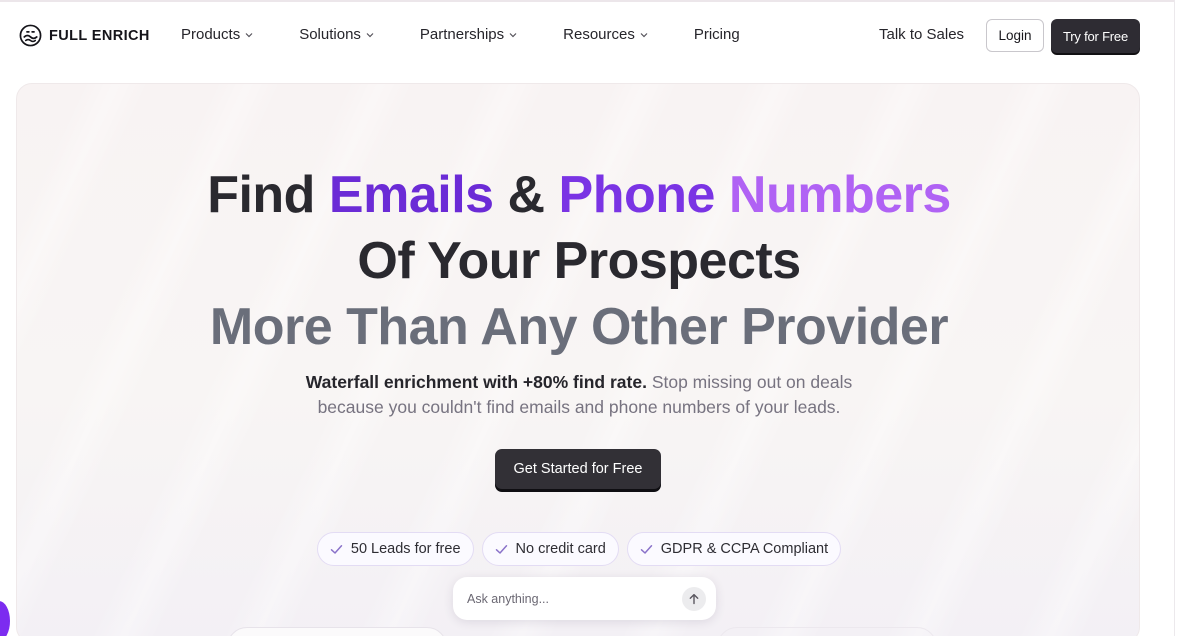 The image size is (1200, 636). Describe the element at coordinates (744, 549) in the screenshot. I see `badge-label: GDPR & CCPA Compliant` at that location.